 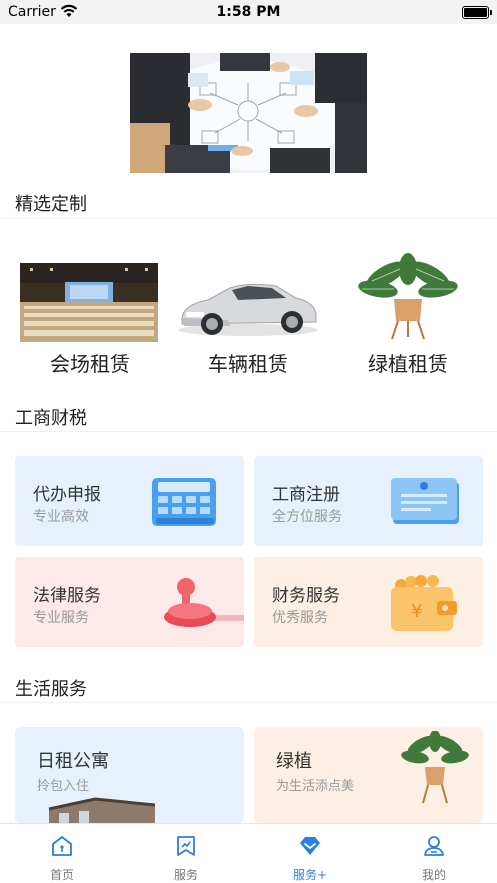 I want to click on section-title-featured: 精选定制, so click(x=51, y=204).